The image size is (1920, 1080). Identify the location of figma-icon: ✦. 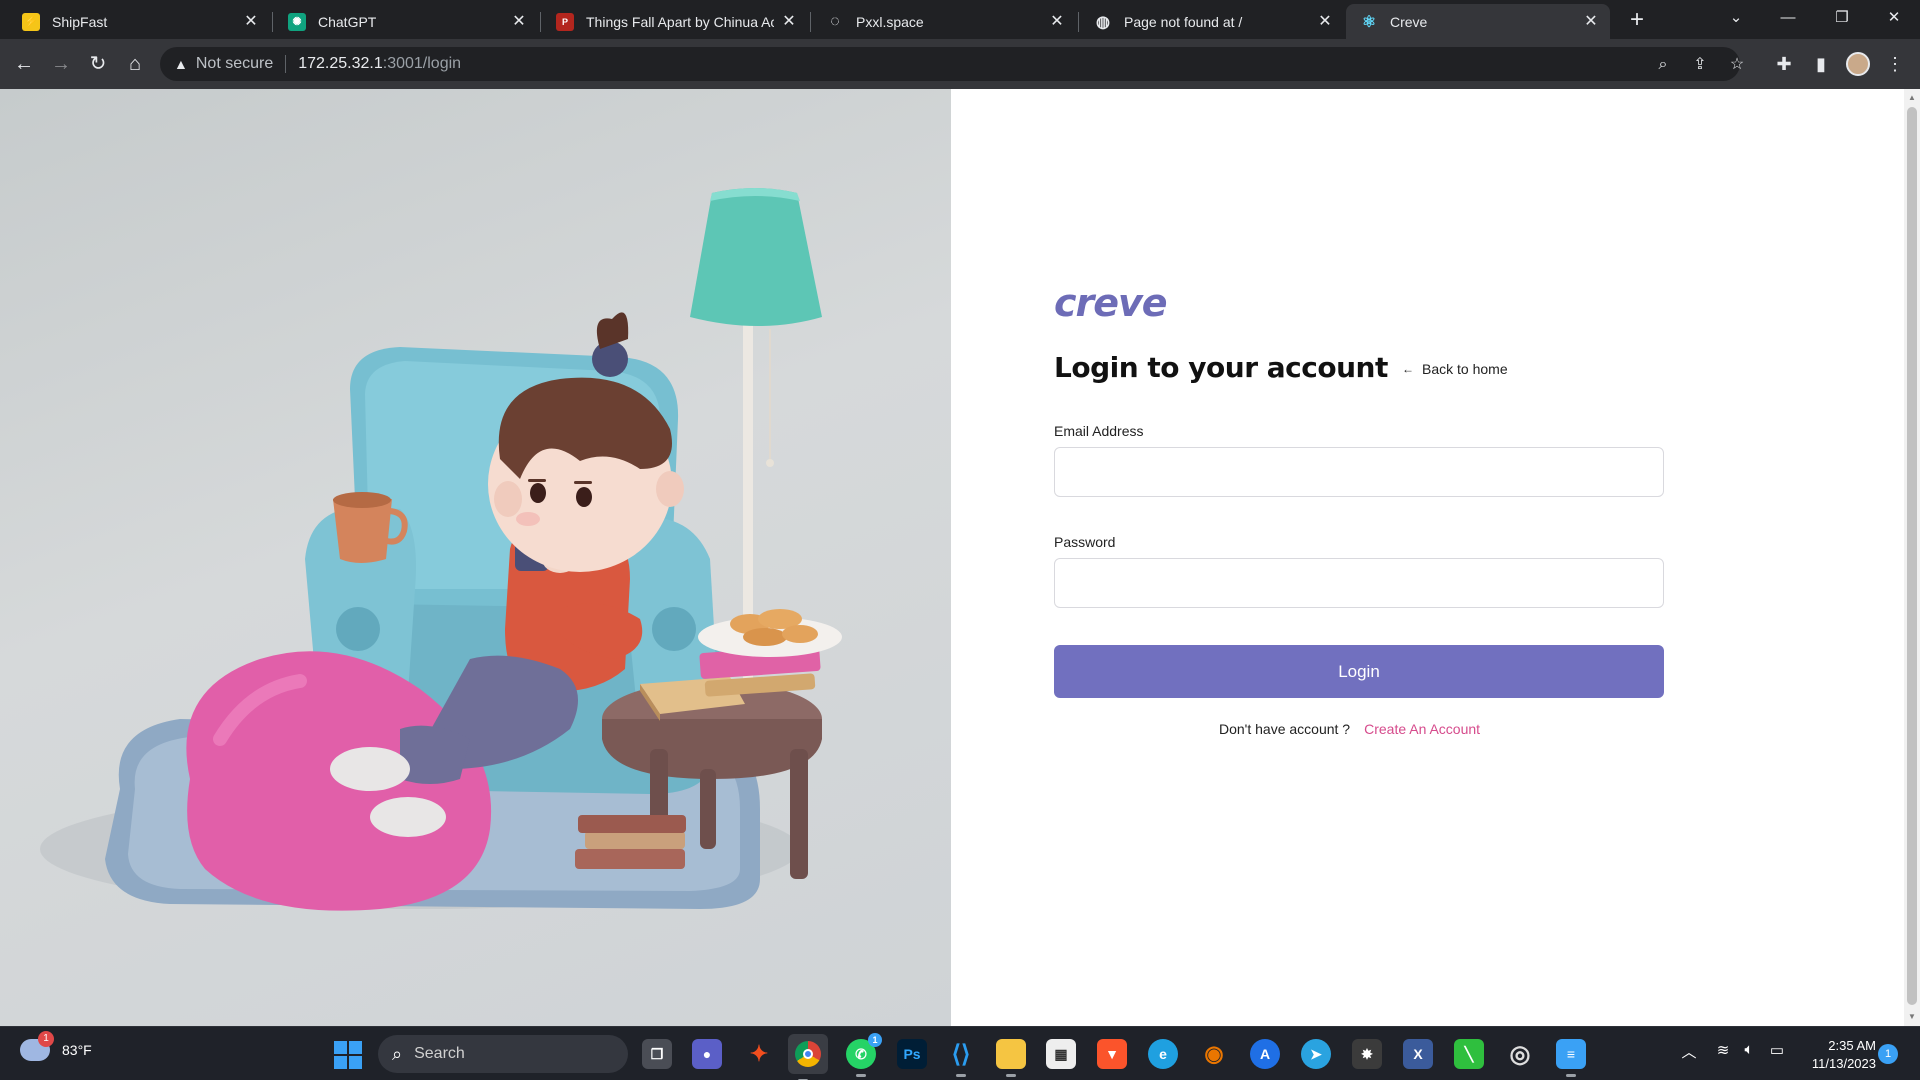
(759, 1054).